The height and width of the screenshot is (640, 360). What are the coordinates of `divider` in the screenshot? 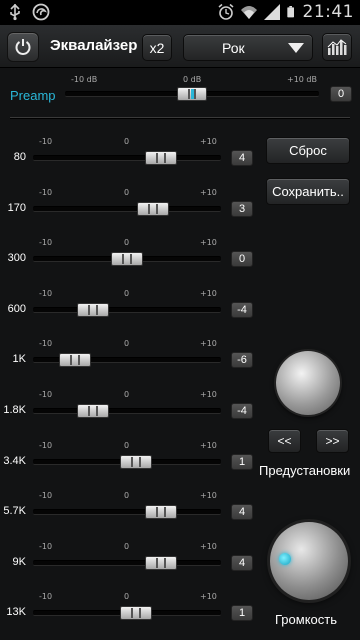 It's located at (180, 118).